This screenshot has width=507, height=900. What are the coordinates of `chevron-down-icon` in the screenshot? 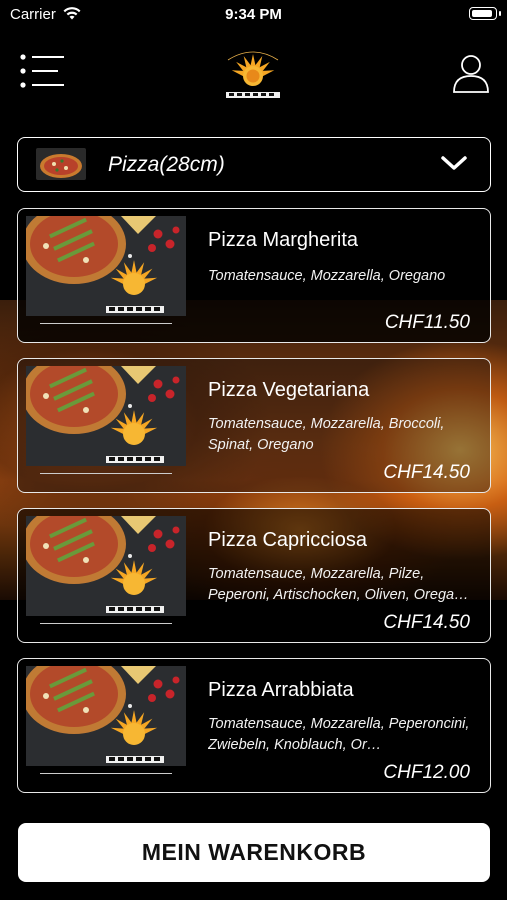 It's located at (454, 163).